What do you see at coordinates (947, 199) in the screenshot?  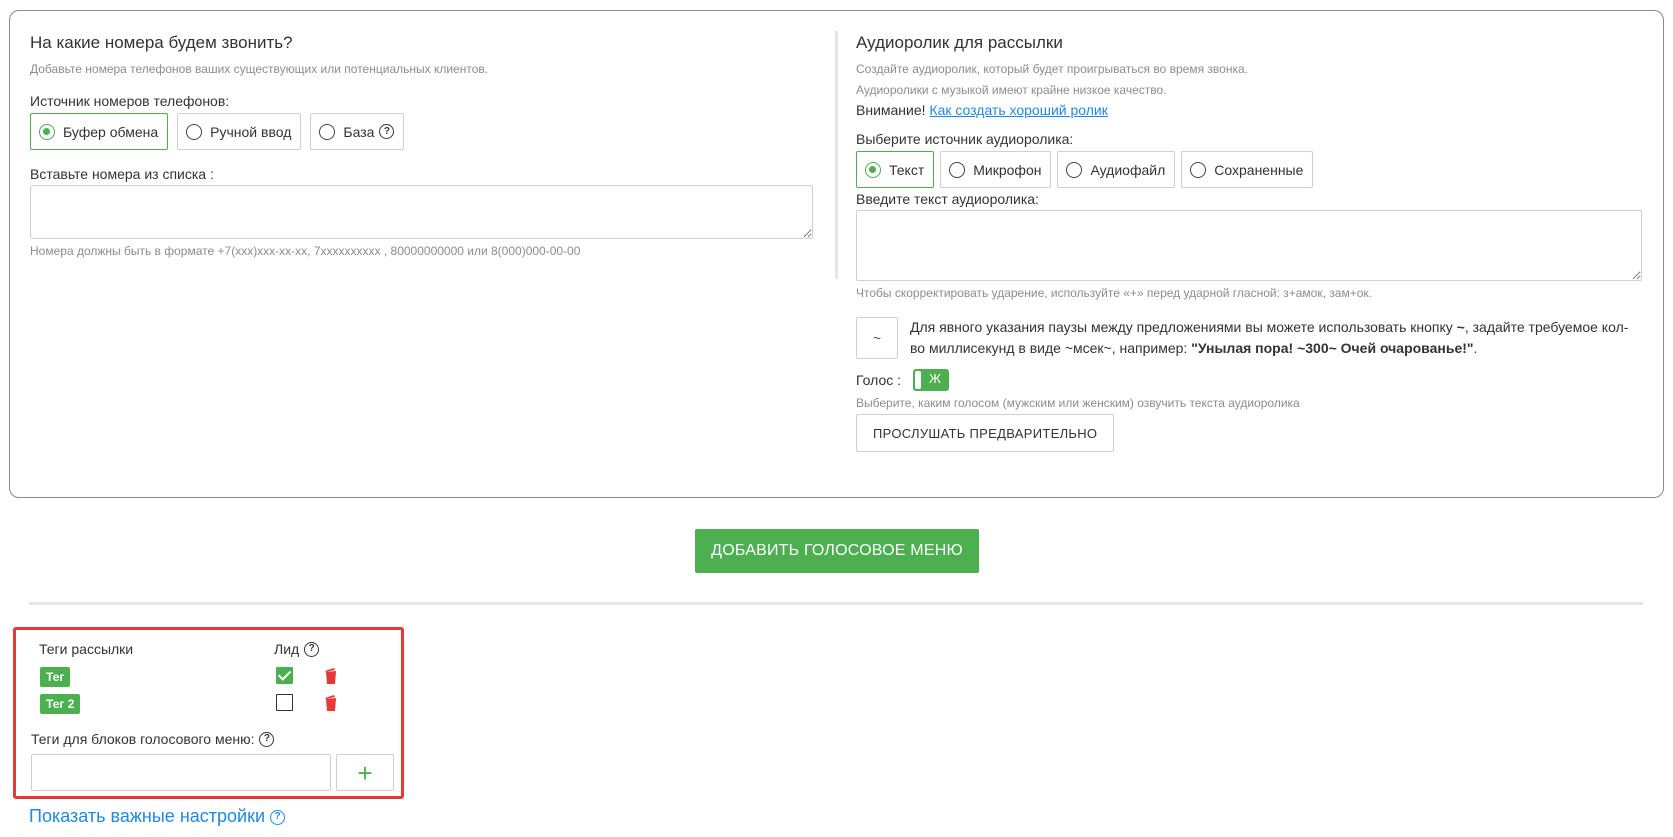 I see `audio-text-label: Введите текст аудиоролика:` at bounding box center [947, 199].